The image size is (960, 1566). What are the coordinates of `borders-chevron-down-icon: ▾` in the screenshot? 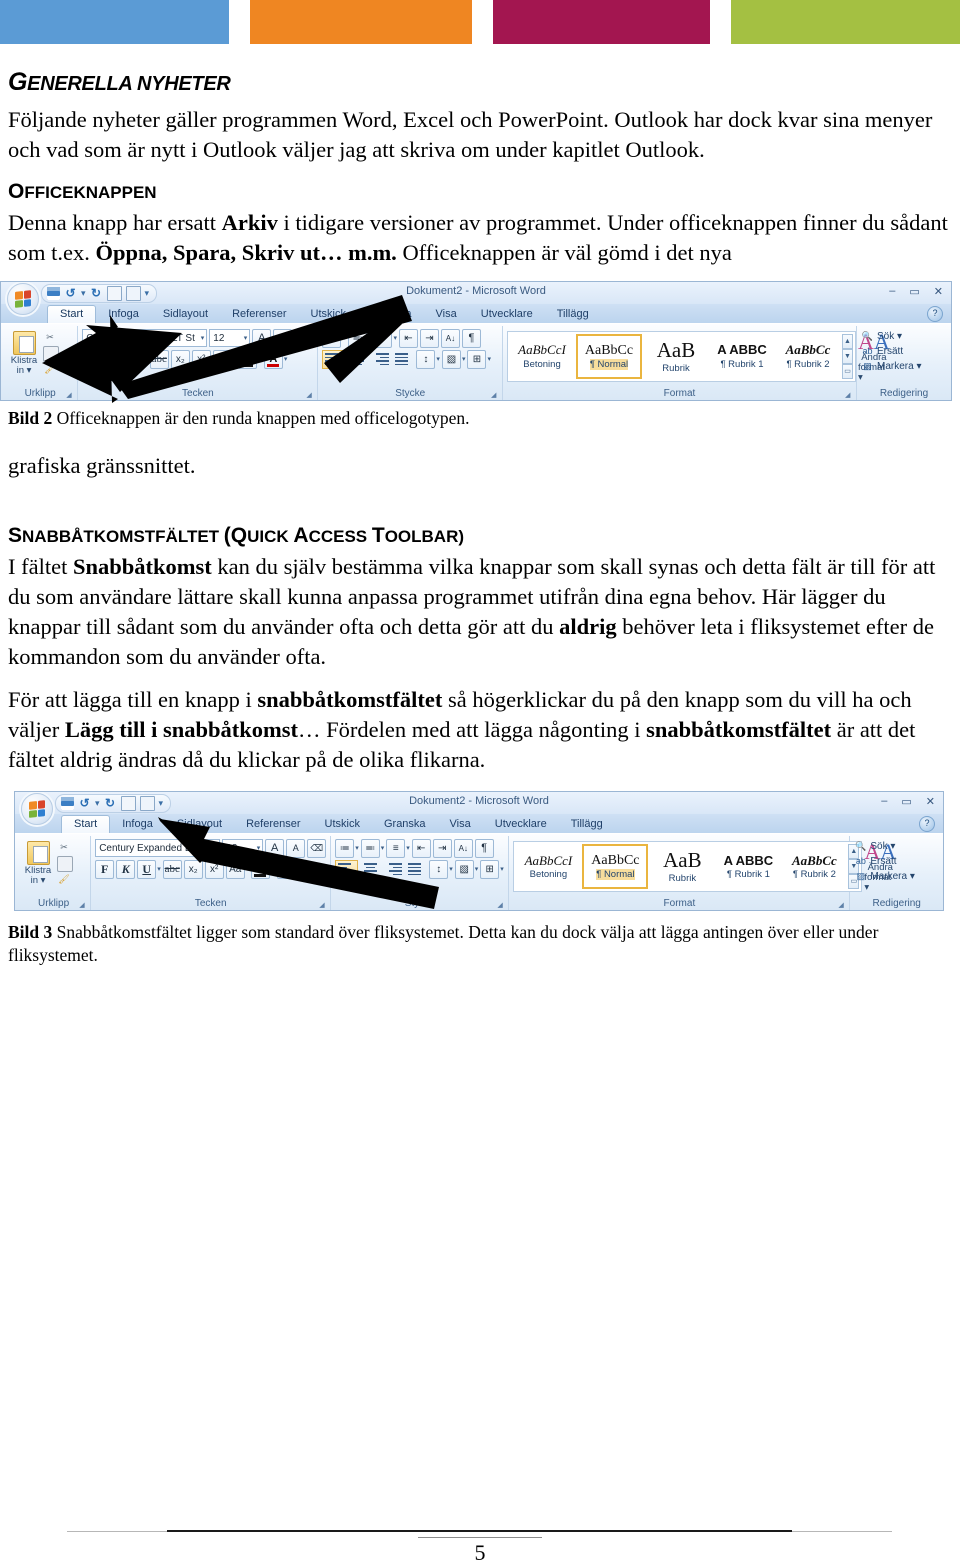 It's located at (502, 869).